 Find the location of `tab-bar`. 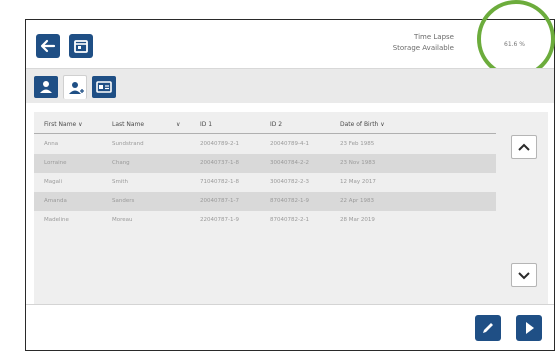

tab-bar is located at coordinates (290, 85).